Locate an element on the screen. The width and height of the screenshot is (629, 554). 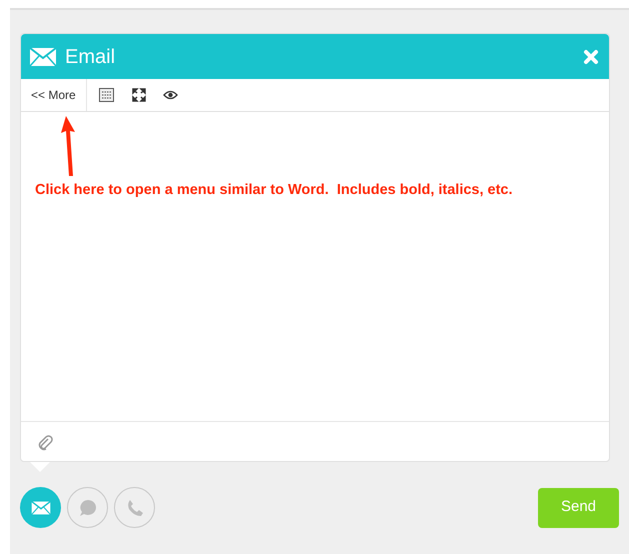
eye-icon is located at coordinates (170, 95).